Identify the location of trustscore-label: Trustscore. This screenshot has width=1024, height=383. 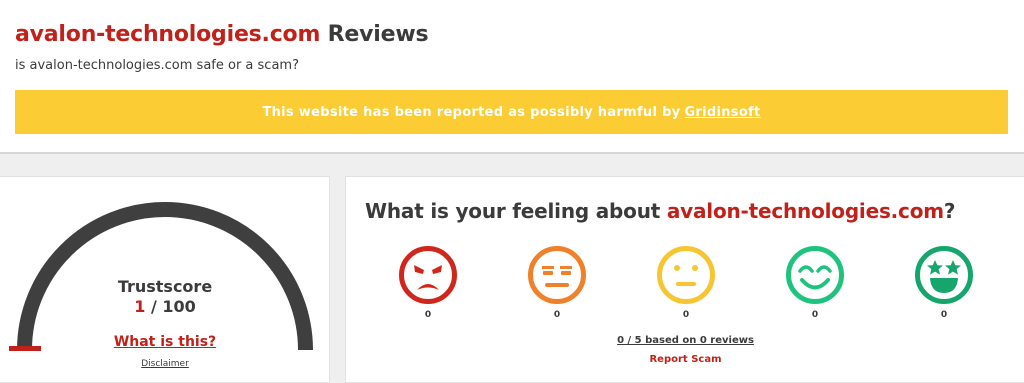
(165, 286).